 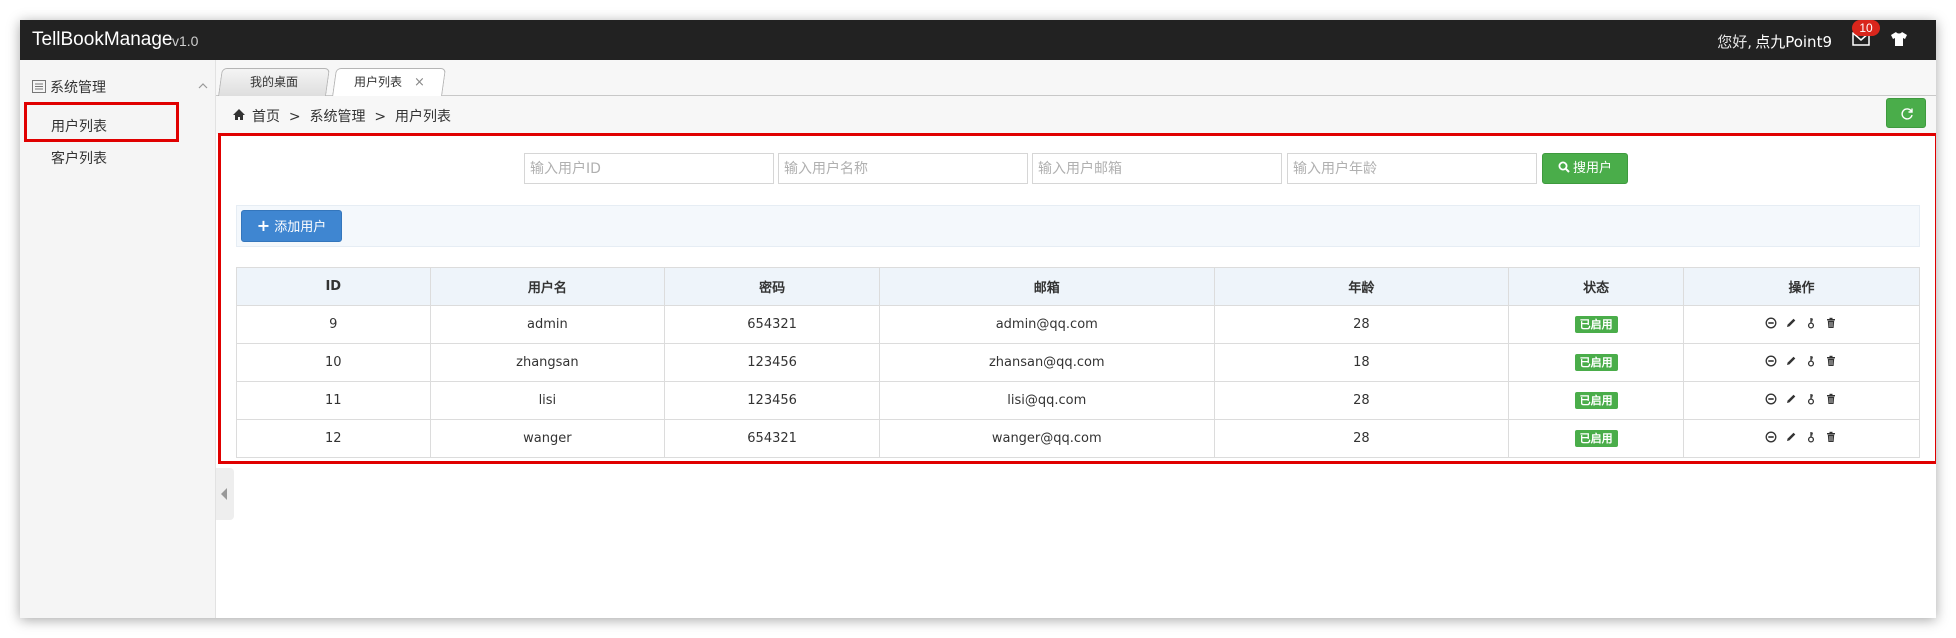 I want to click on cell-username: wanger, so click(x=547, y=438).